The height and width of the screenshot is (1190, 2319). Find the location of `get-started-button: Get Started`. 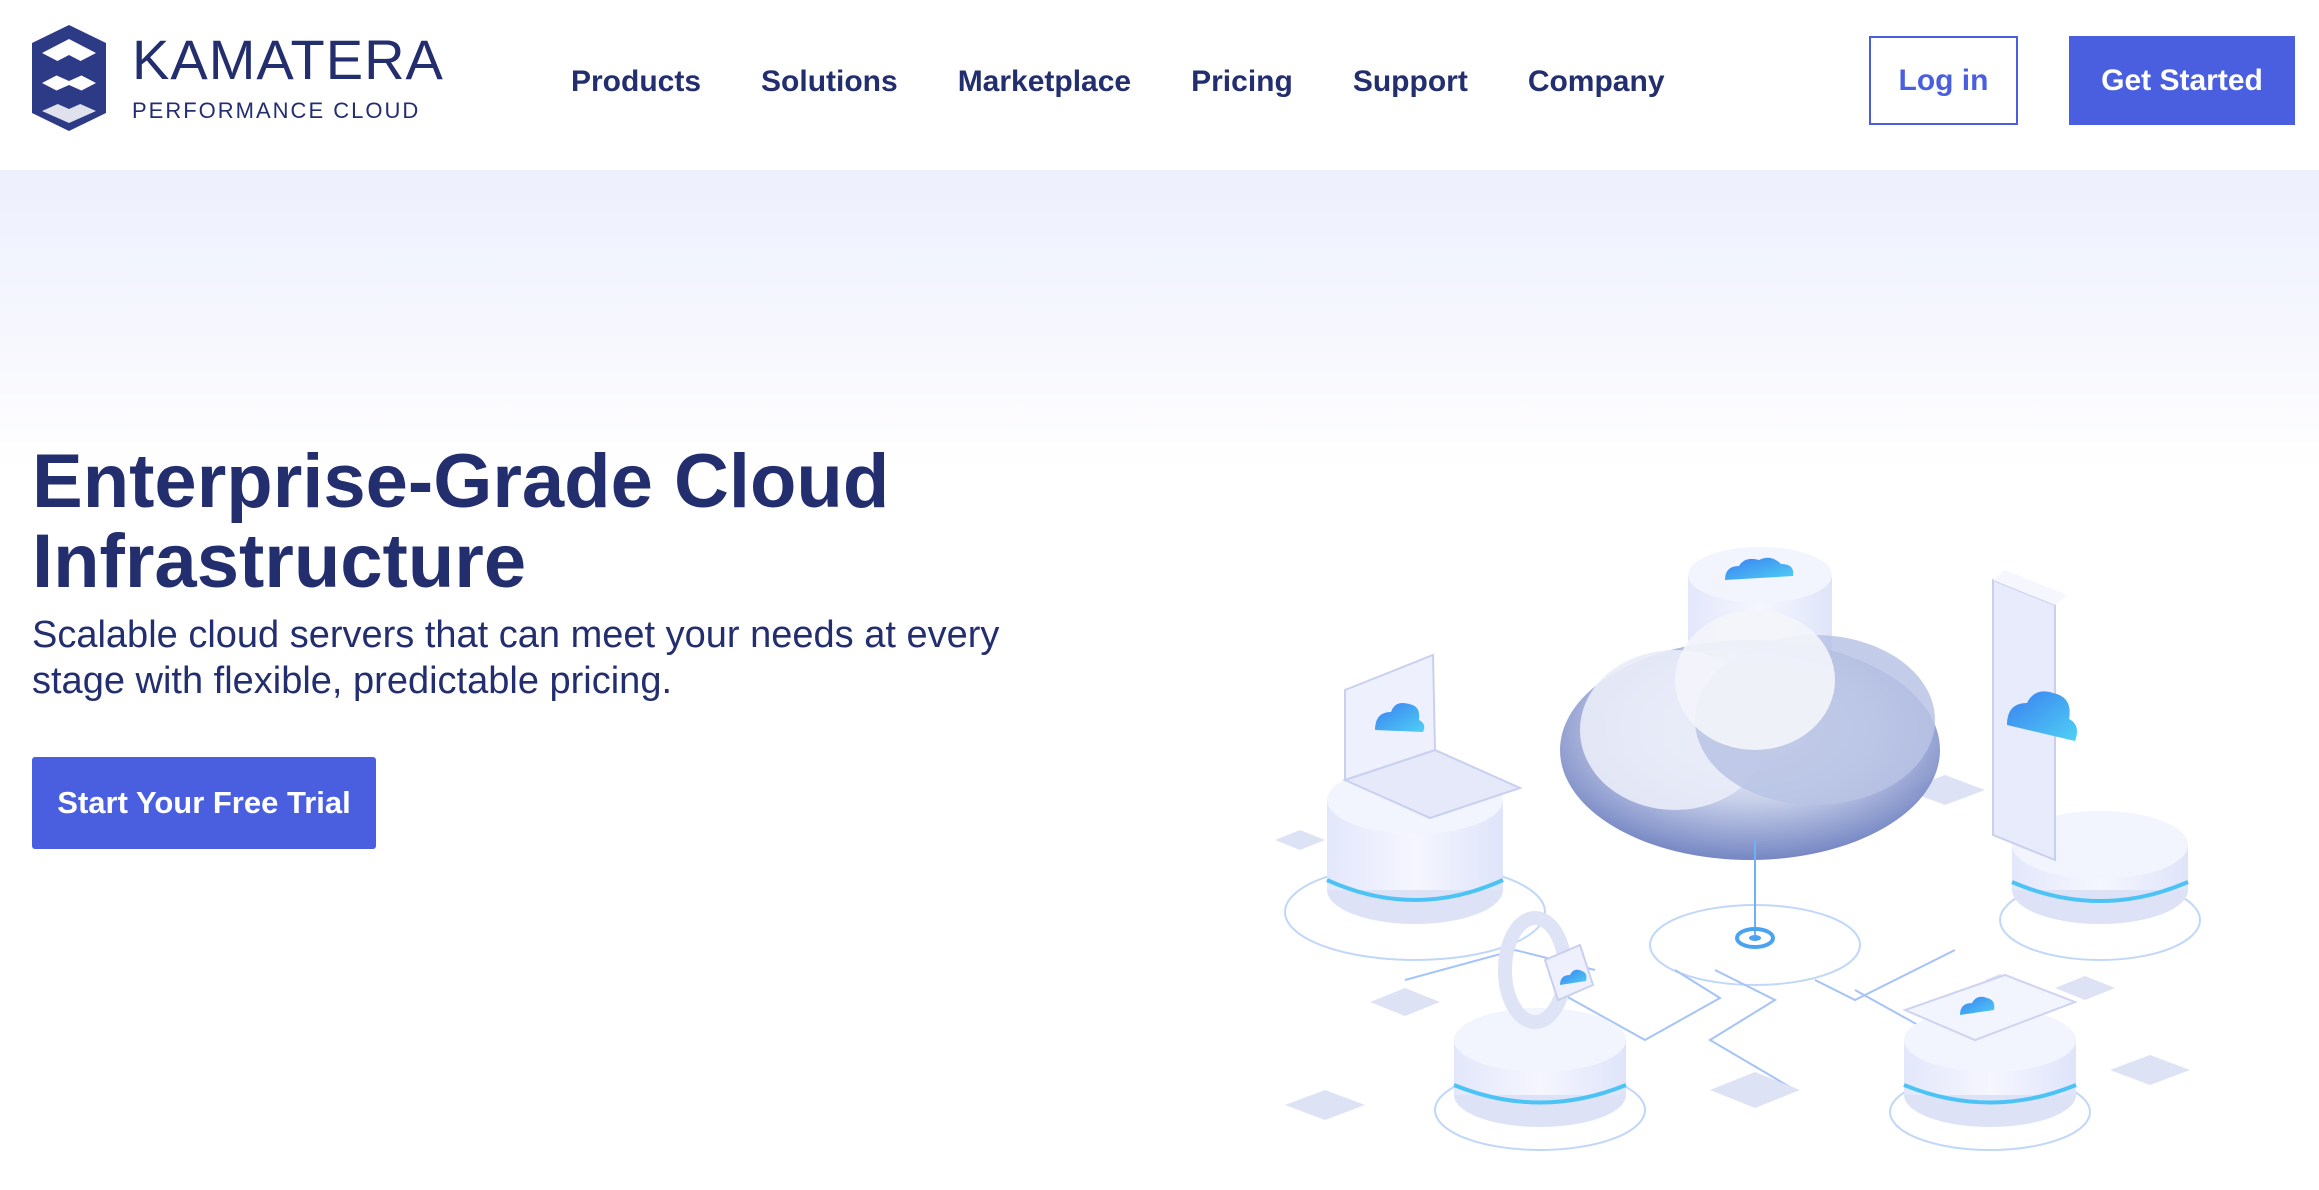

get-started-button: Get Started is located at coordinates (2182, 80).